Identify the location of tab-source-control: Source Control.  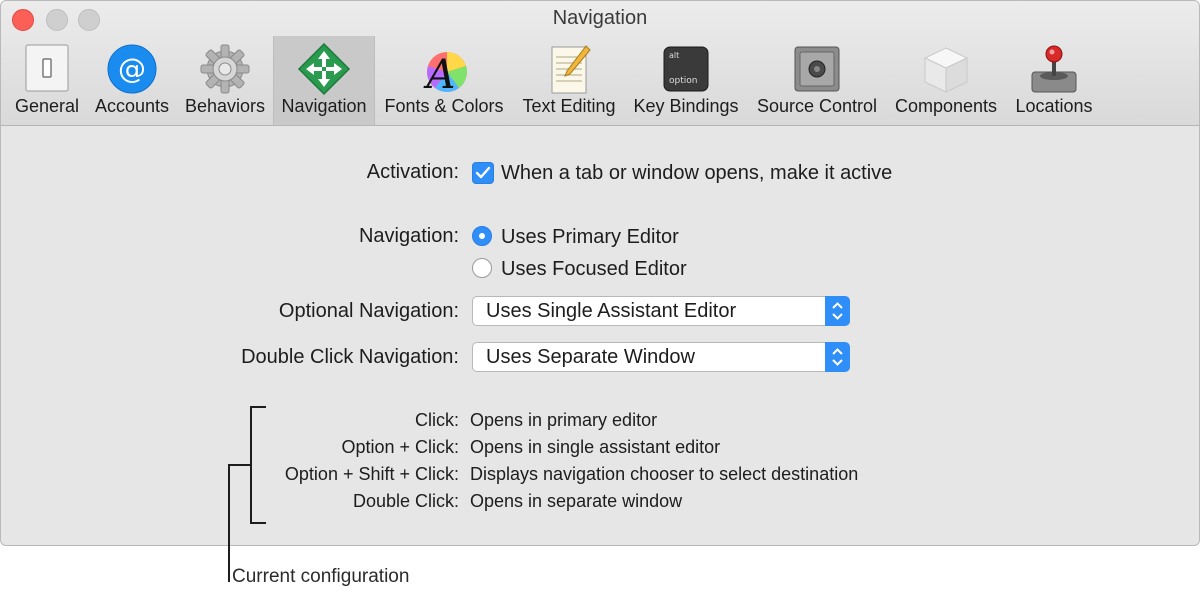
(817, 80).